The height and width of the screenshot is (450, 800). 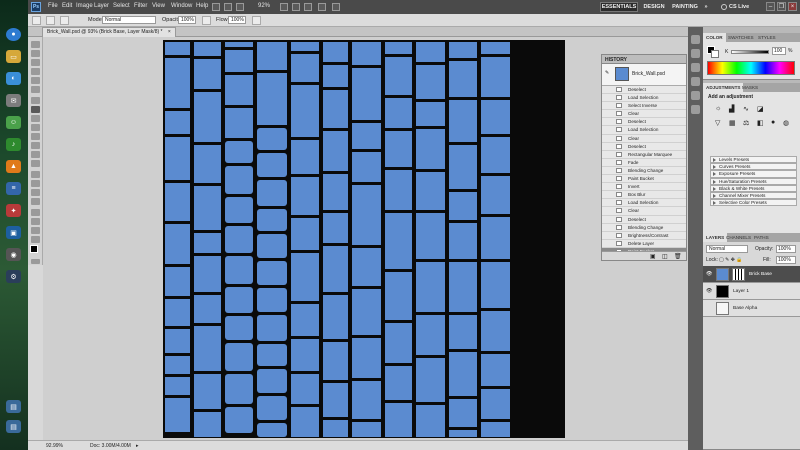 I want to click on camera-icon: ◉, so click(x=13, y=254).